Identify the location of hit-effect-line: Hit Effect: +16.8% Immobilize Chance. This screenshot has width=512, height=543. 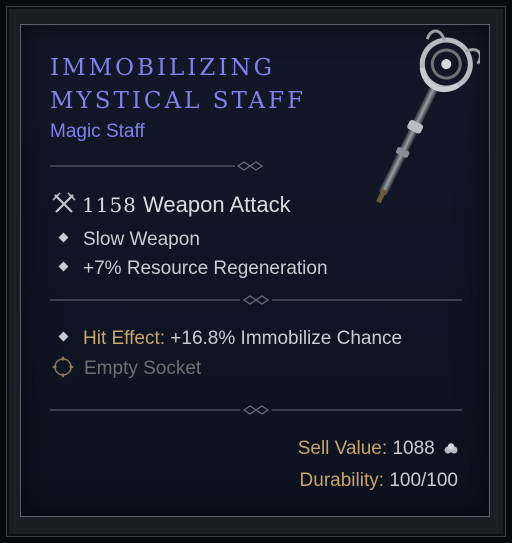
(228, 339).